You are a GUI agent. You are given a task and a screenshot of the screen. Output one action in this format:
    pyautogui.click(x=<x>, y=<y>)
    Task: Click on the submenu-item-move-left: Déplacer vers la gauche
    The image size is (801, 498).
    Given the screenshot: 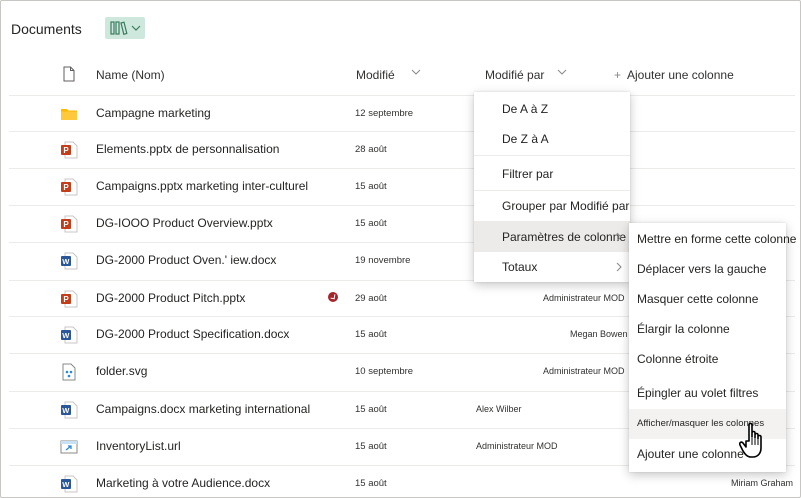 What is the action you would take?
    pyautogui.click(x=707, y=269)
    